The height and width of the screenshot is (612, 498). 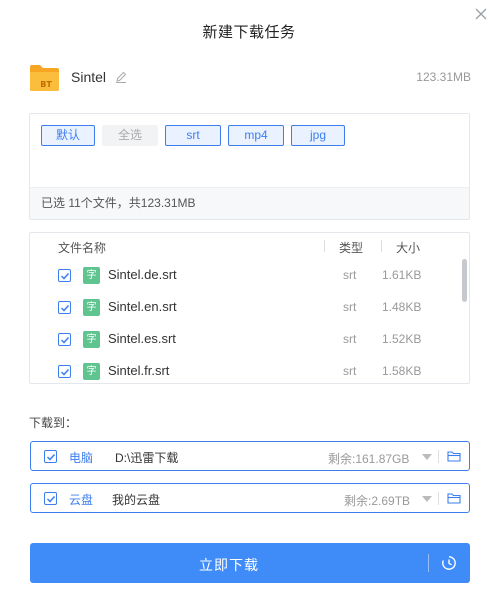 I want to click on free-space: 剩余:2.69TB, so click(x=377, y=501).